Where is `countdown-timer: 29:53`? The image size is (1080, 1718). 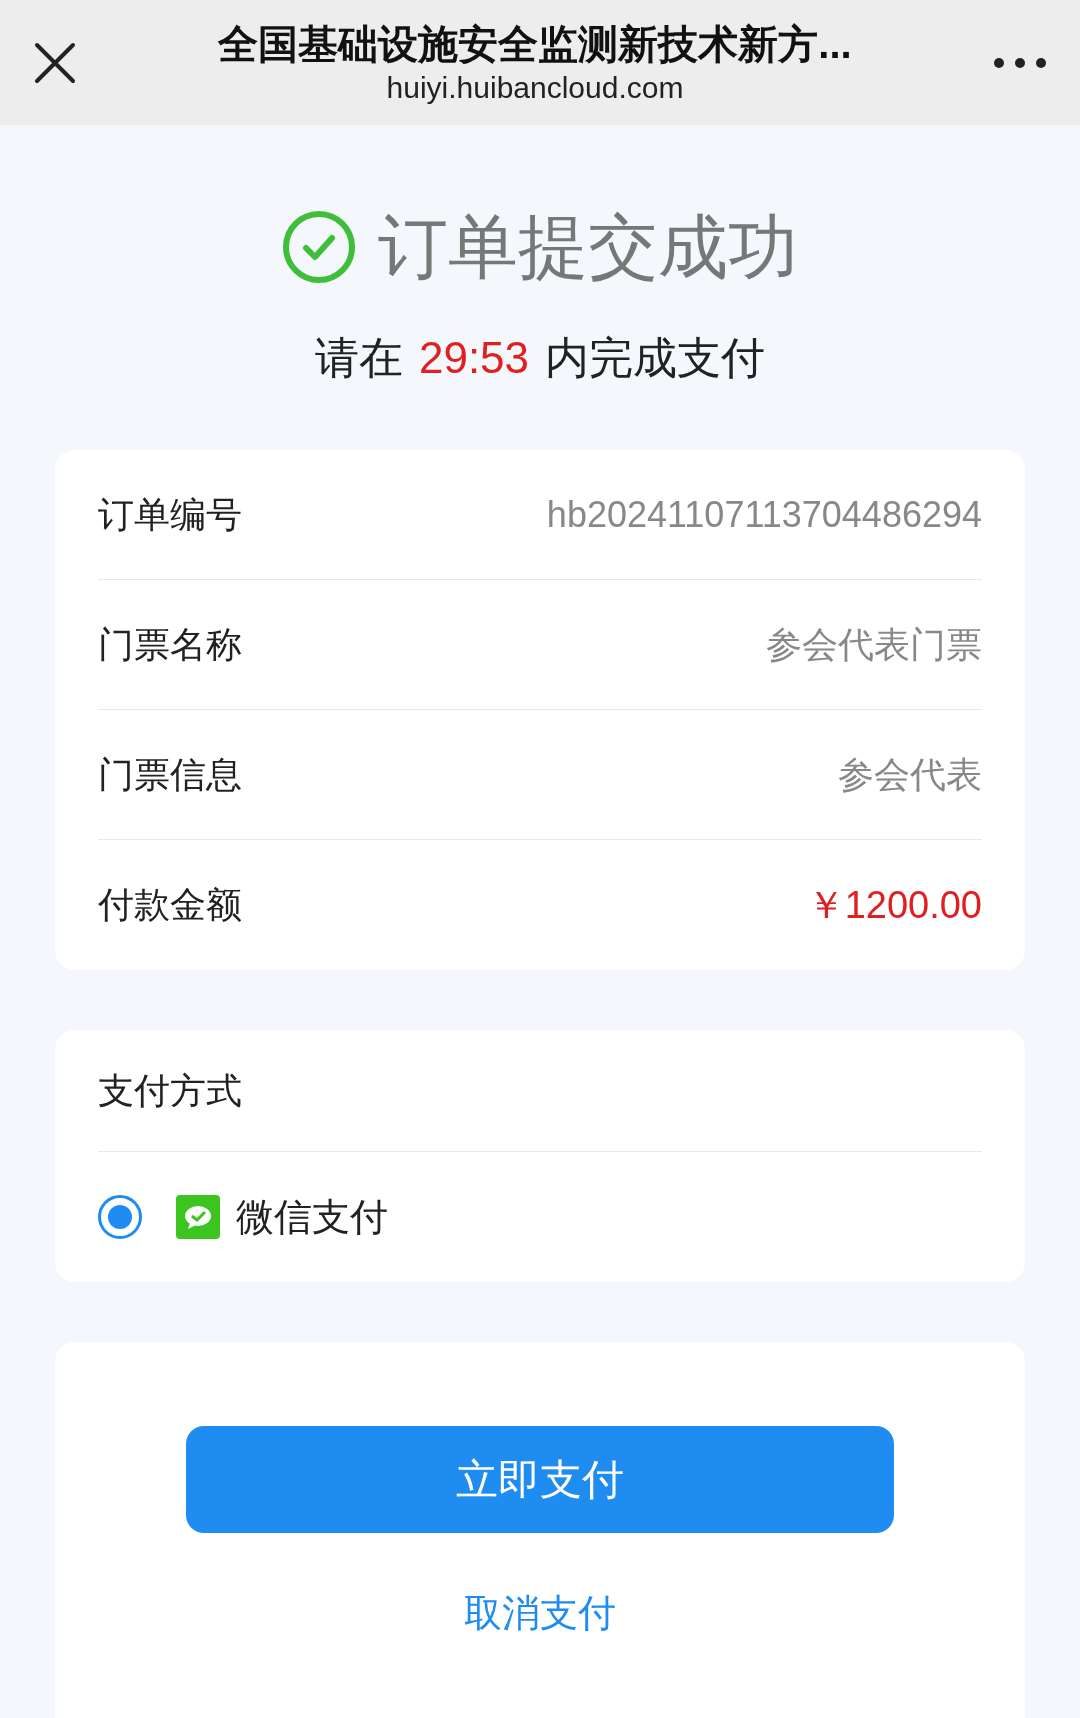
countdown-timer: 29:53 is located at coordinates (474, 358).